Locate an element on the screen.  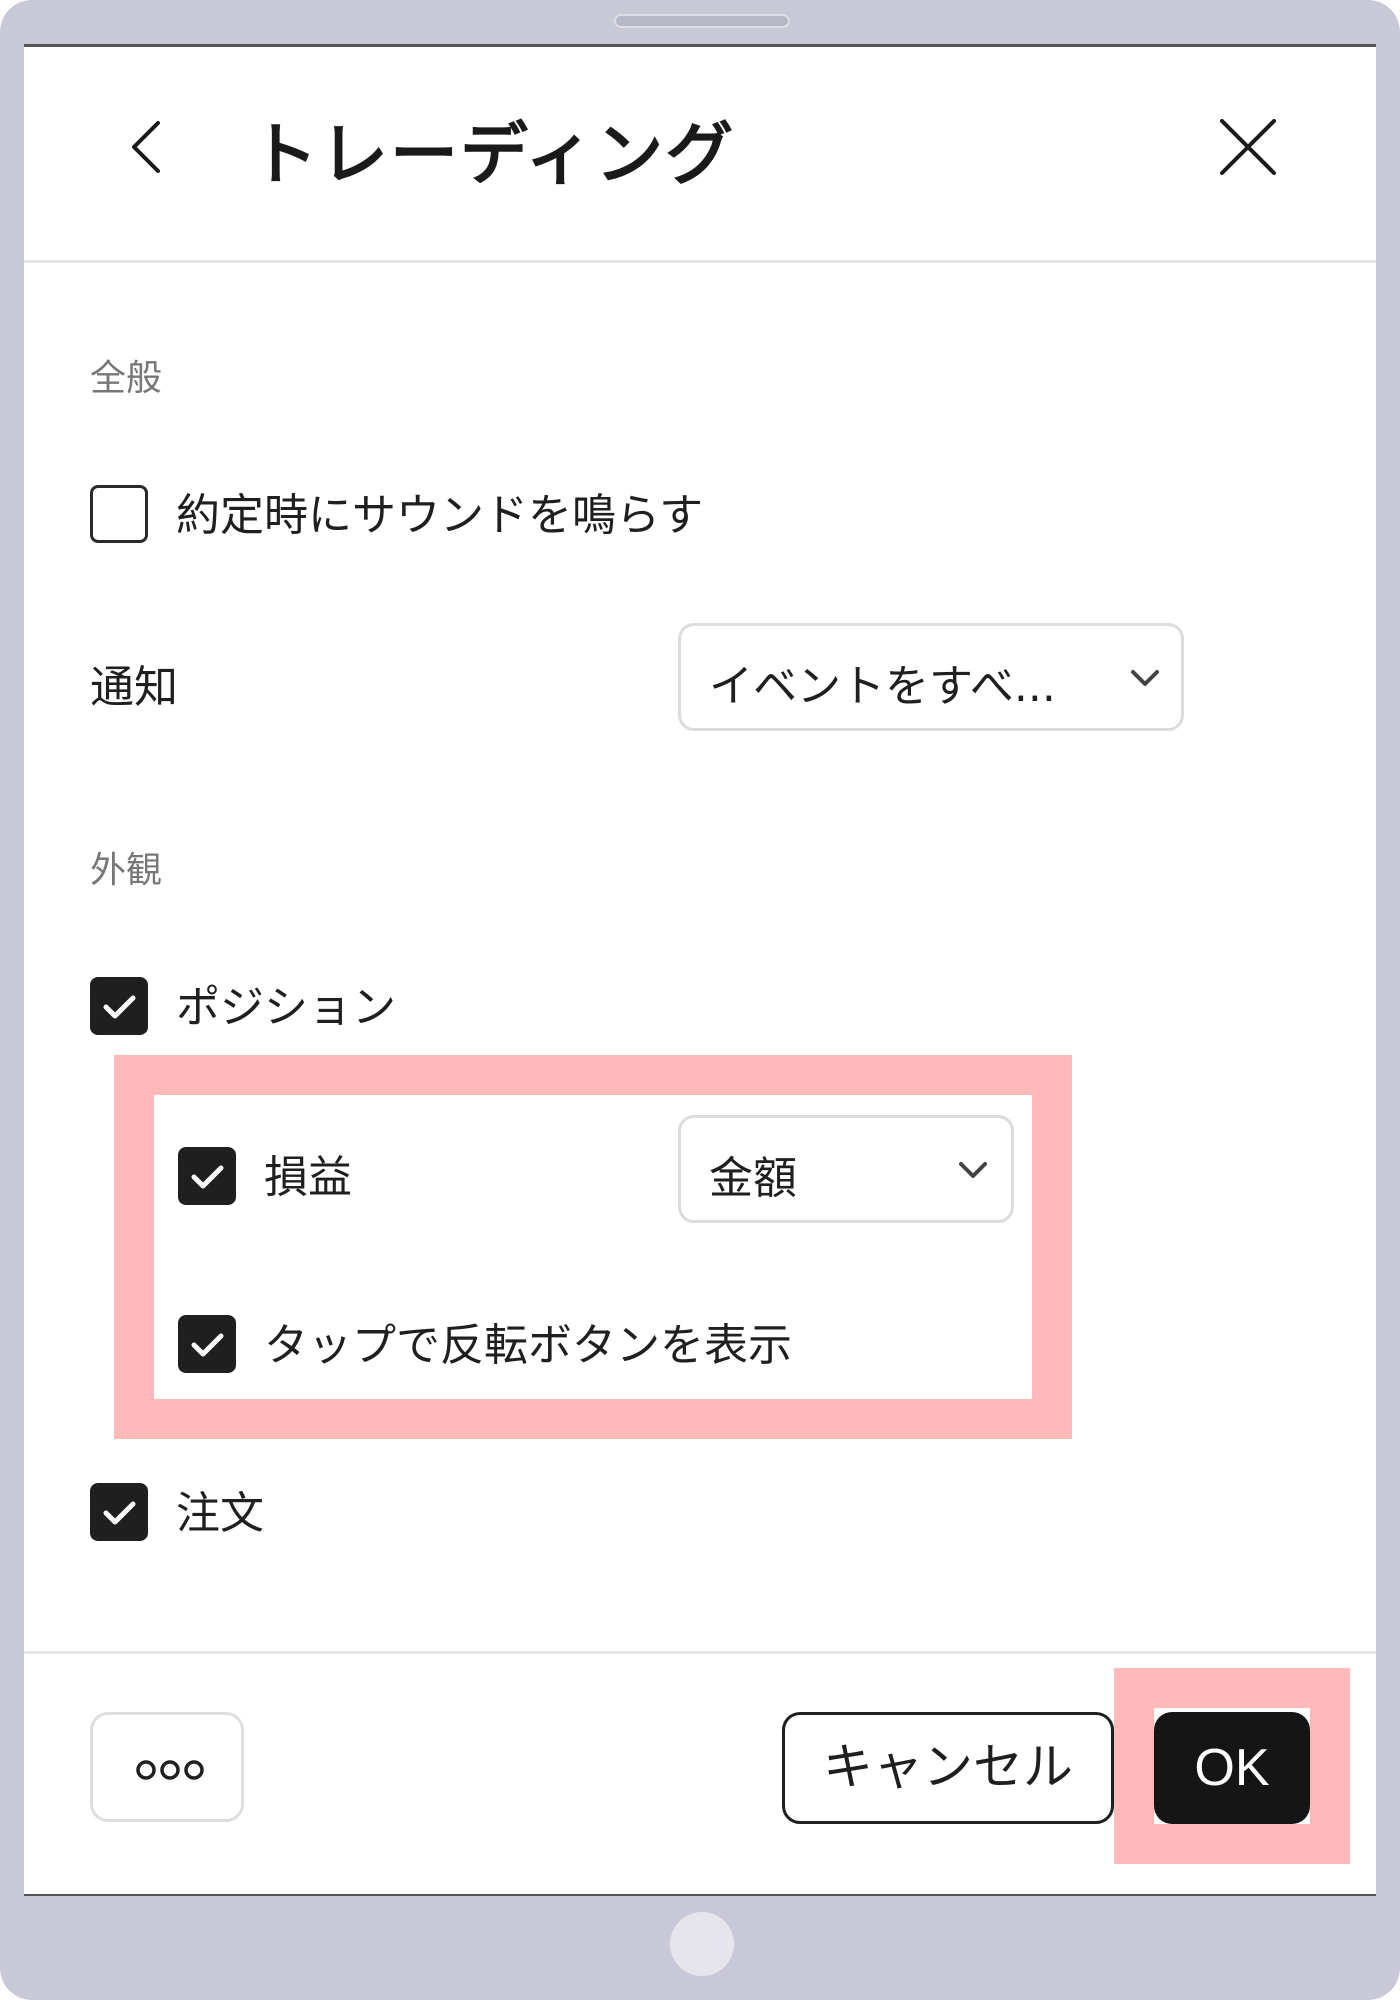
dialog-header: トレーディング is located at coordinates (700, 155).